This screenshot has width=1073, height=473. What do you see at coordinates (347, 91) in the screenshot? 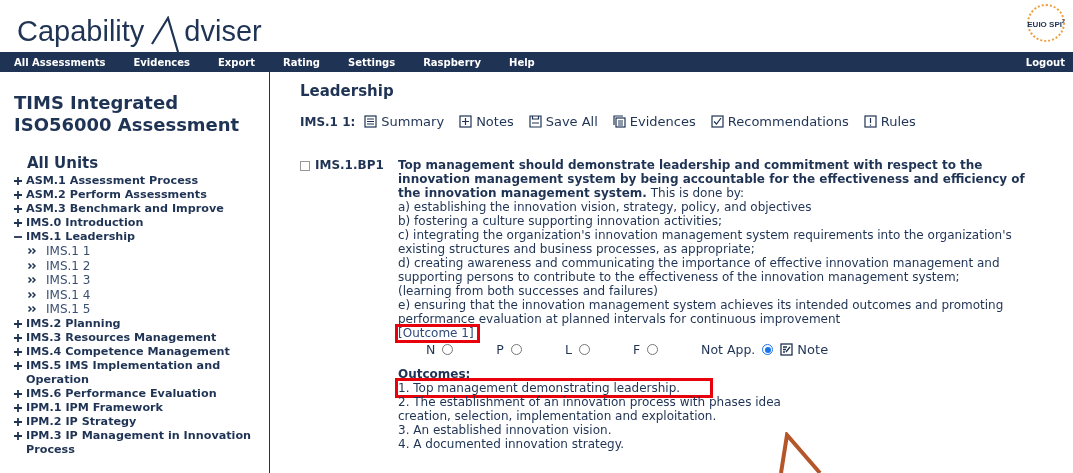
I see `section-title: Leadership` at bounding box center [347, 91].